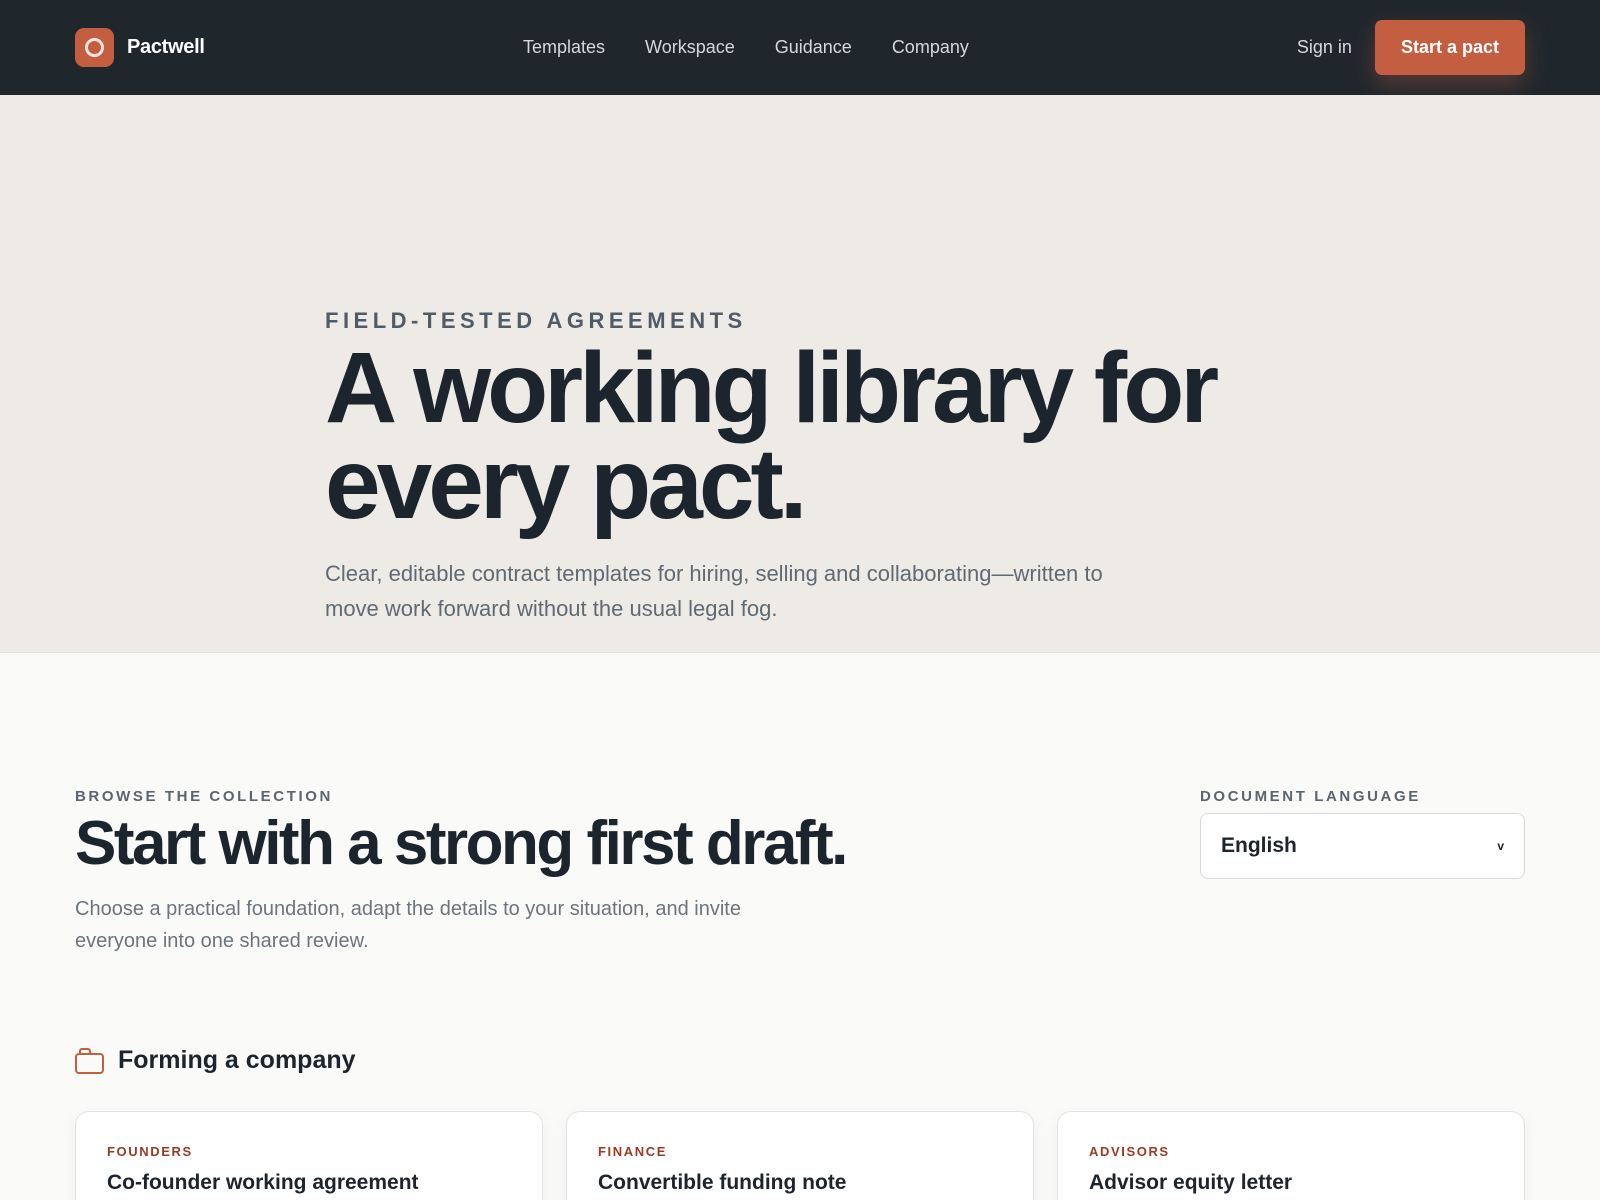 This screenshot has width=1600, height=1200. What do you see at coordinates (564, 47) in the screenshot?
I see `nav-link-templates: Templates` at bounding box center [564, 47].